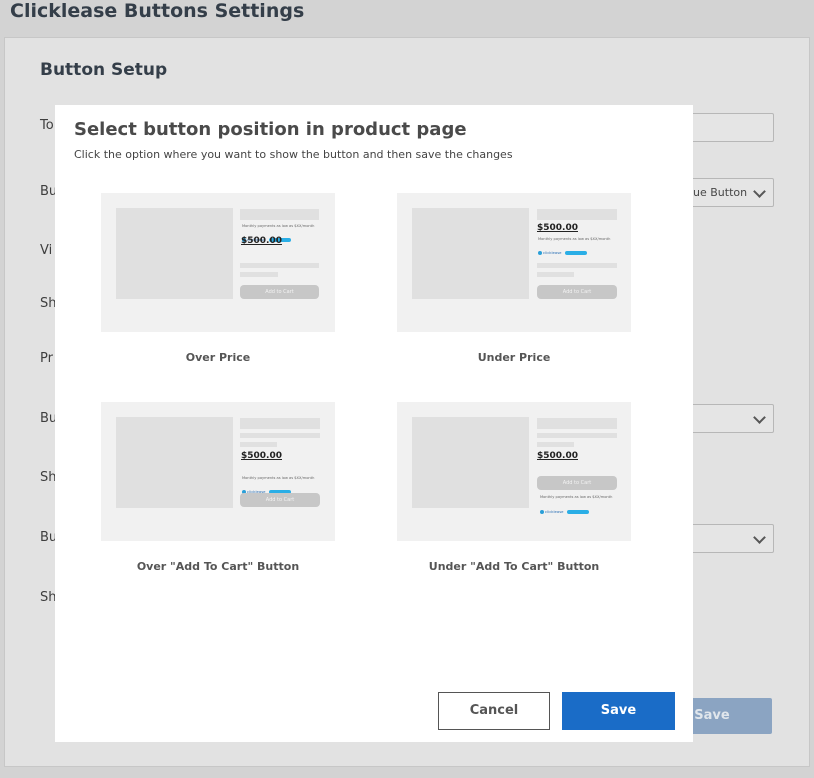 This screenshot has height=778, width=814. What do you see at coordinates (514, 357) in the screenshot?
I see `option-label: Under Price` at bounding box center [514, 357].